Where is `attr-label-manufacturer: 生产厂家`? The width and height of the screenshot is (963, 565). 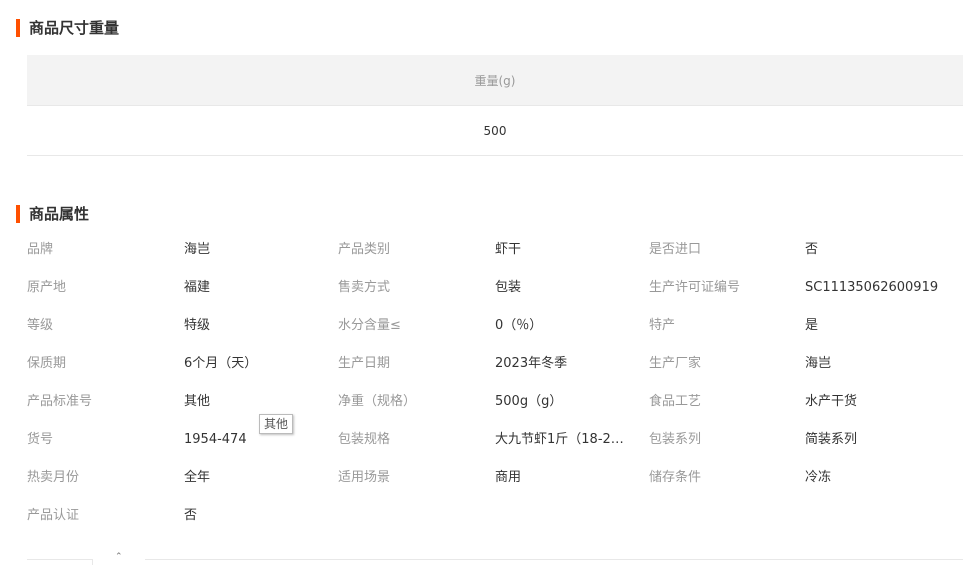
attr-label-manufacturer: 生产厂家 is located at coordinates (675, 363).